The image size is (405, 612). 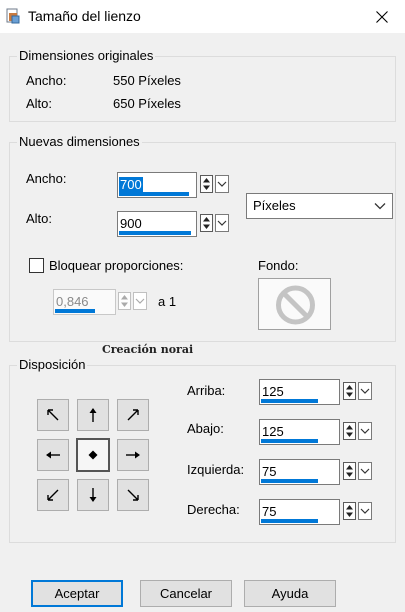 I want to click on ratio-spinner: 0,846, so click(x=101, y=302).